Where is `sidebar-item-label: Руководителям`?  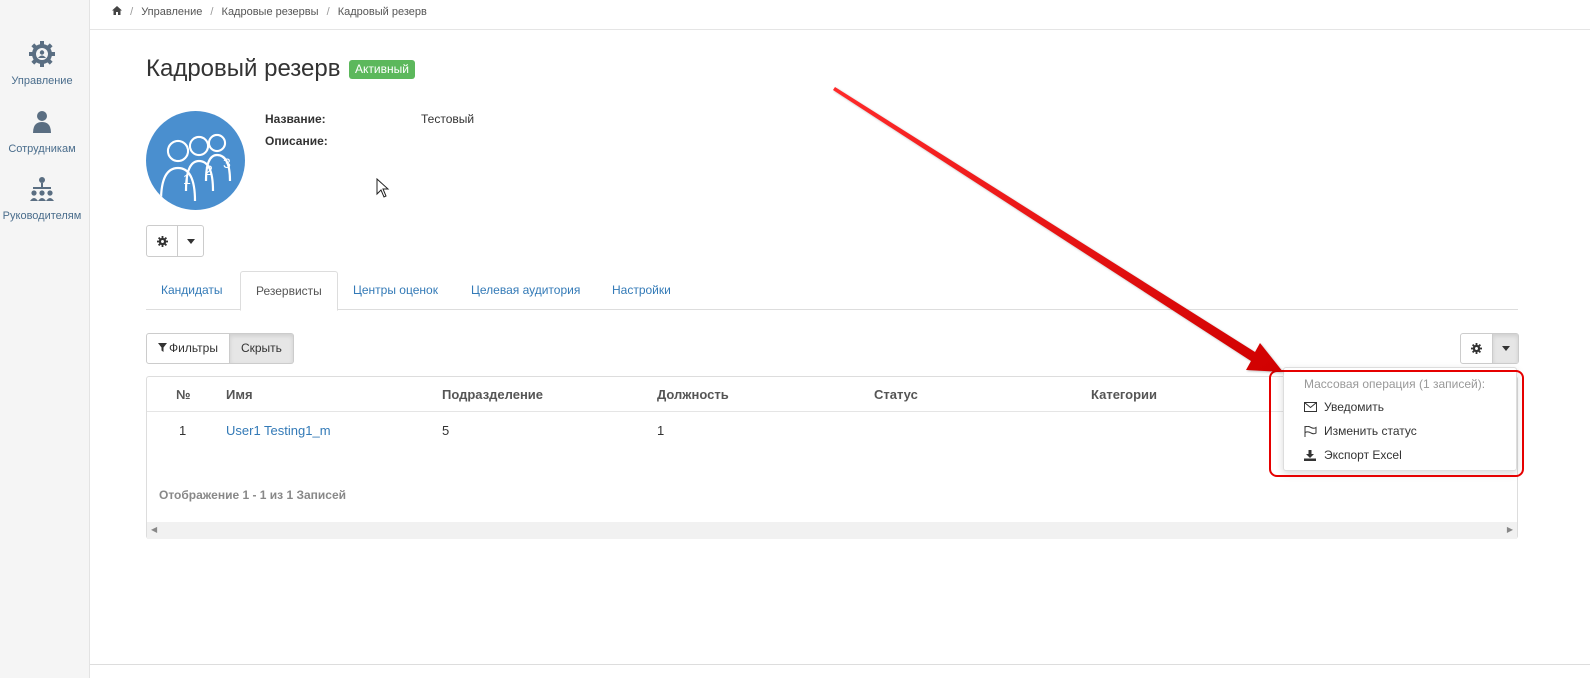 sidebar-item-label: Руководителям is located at coordinates (42, 216).